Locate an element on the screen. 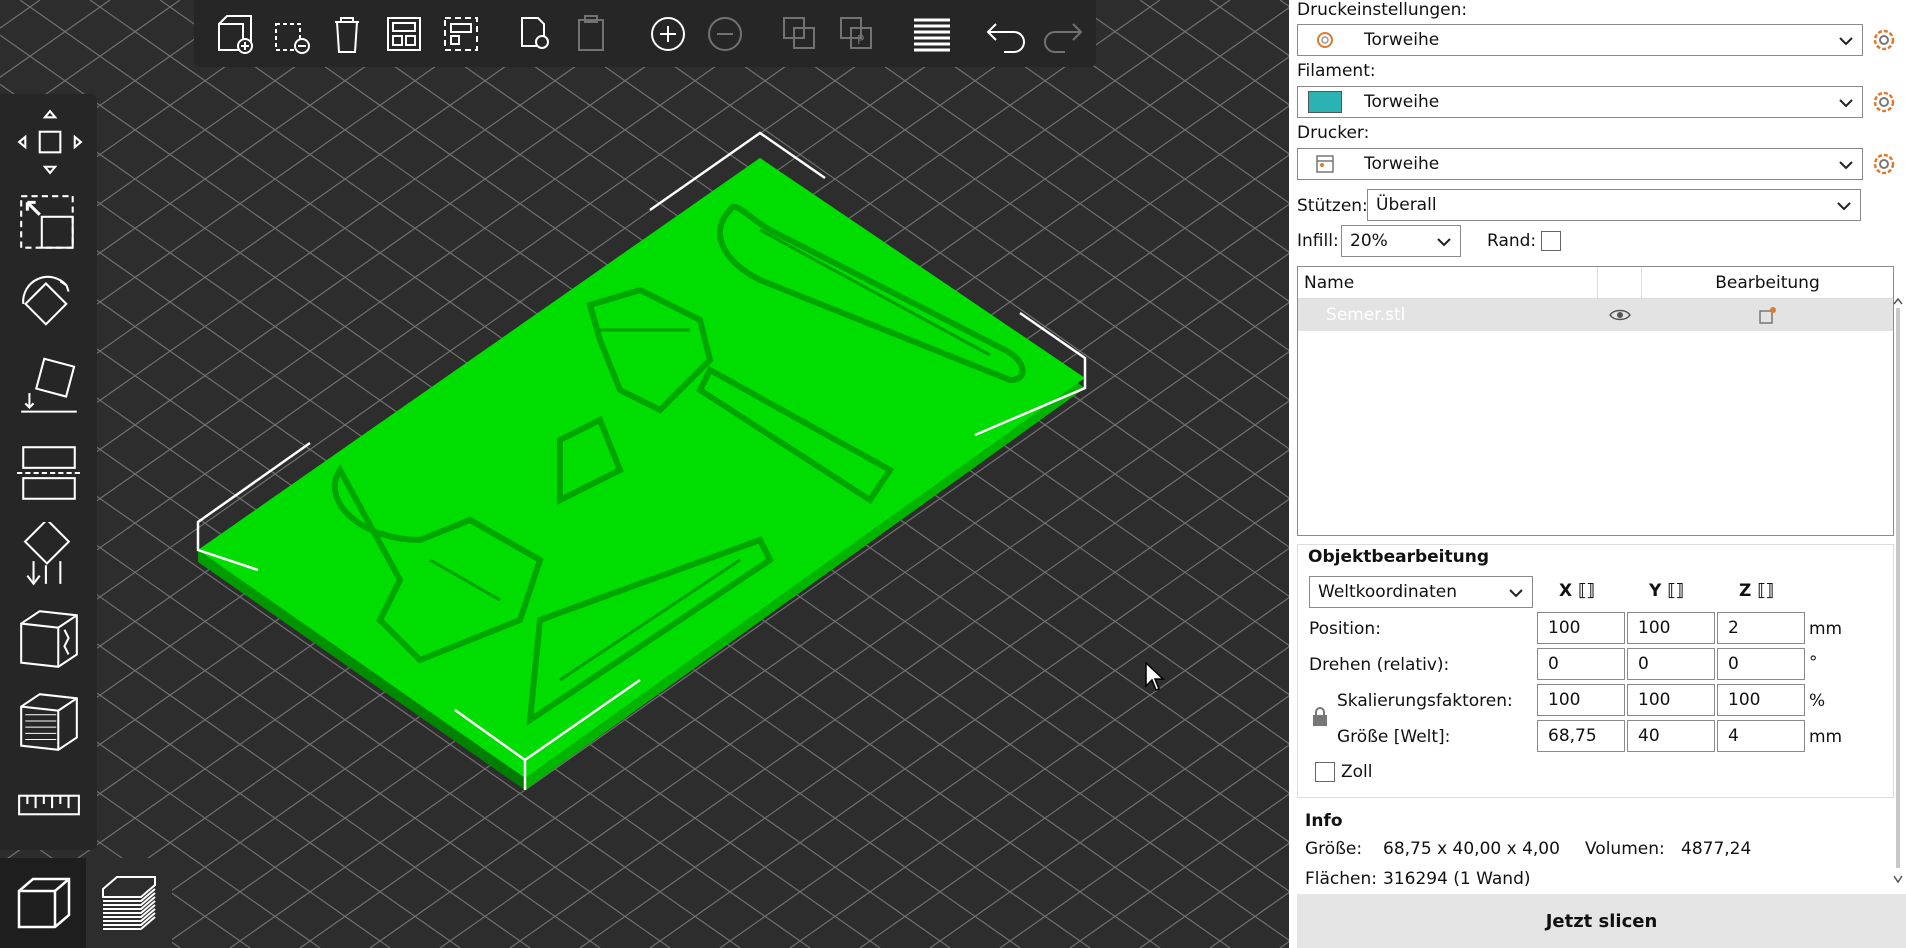  supports-label: Stützen: is located at coordinates (1332, 206).